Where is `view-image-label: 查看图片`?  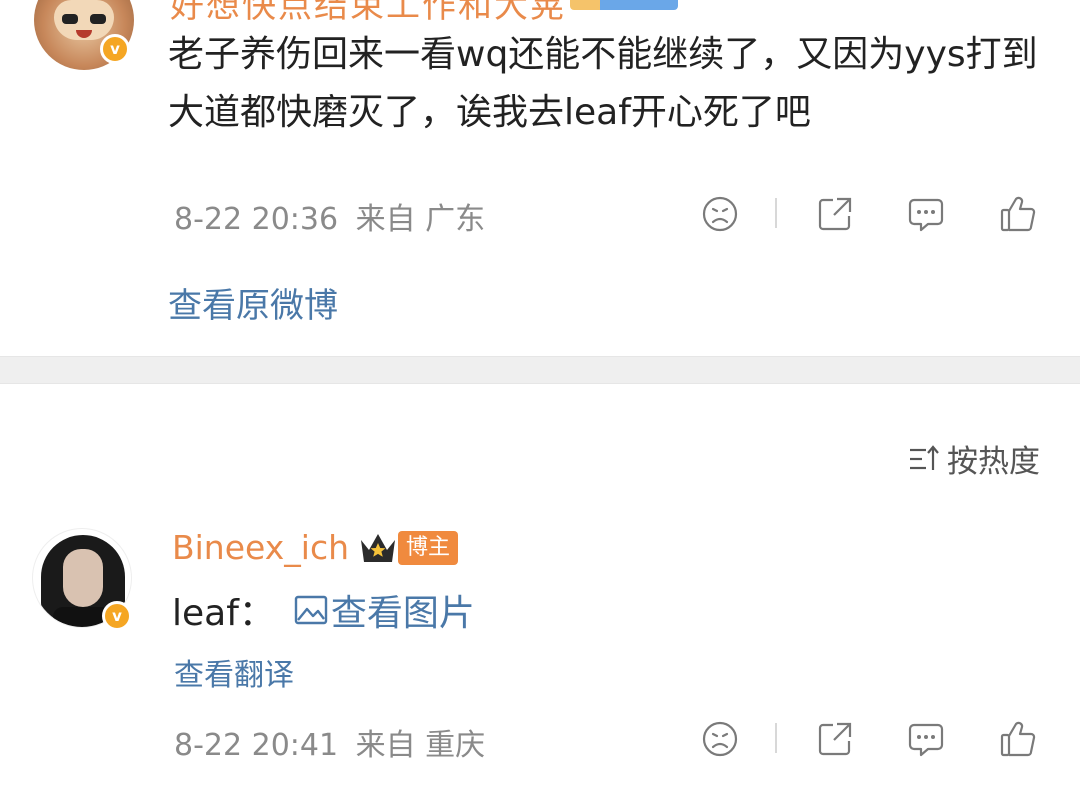 view-image-label: 查看图片 is located at coordinates (402, 613).